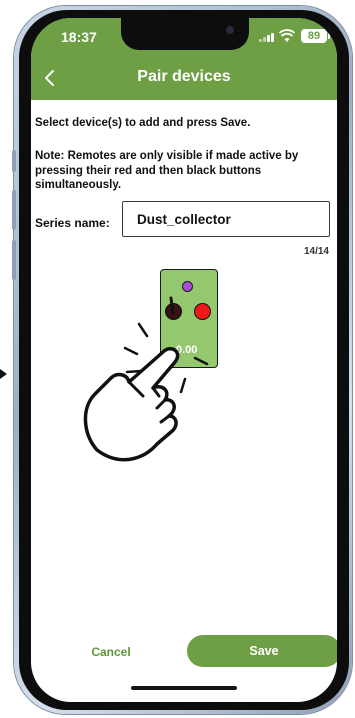  What do you see at coordinates (230, 30) in the screenshot?
I see `camera-icon` at bounding box center [230, 30].